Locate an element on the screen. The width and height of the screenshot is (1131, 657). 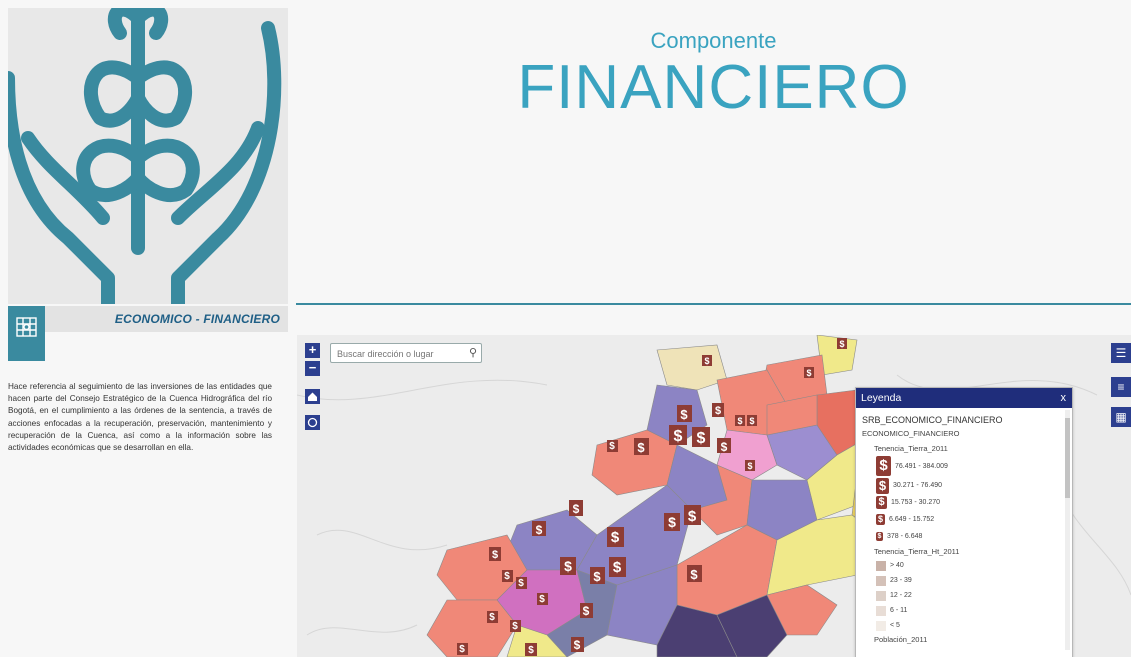
zoom-out-button: − is located at coordinates (312, 368).